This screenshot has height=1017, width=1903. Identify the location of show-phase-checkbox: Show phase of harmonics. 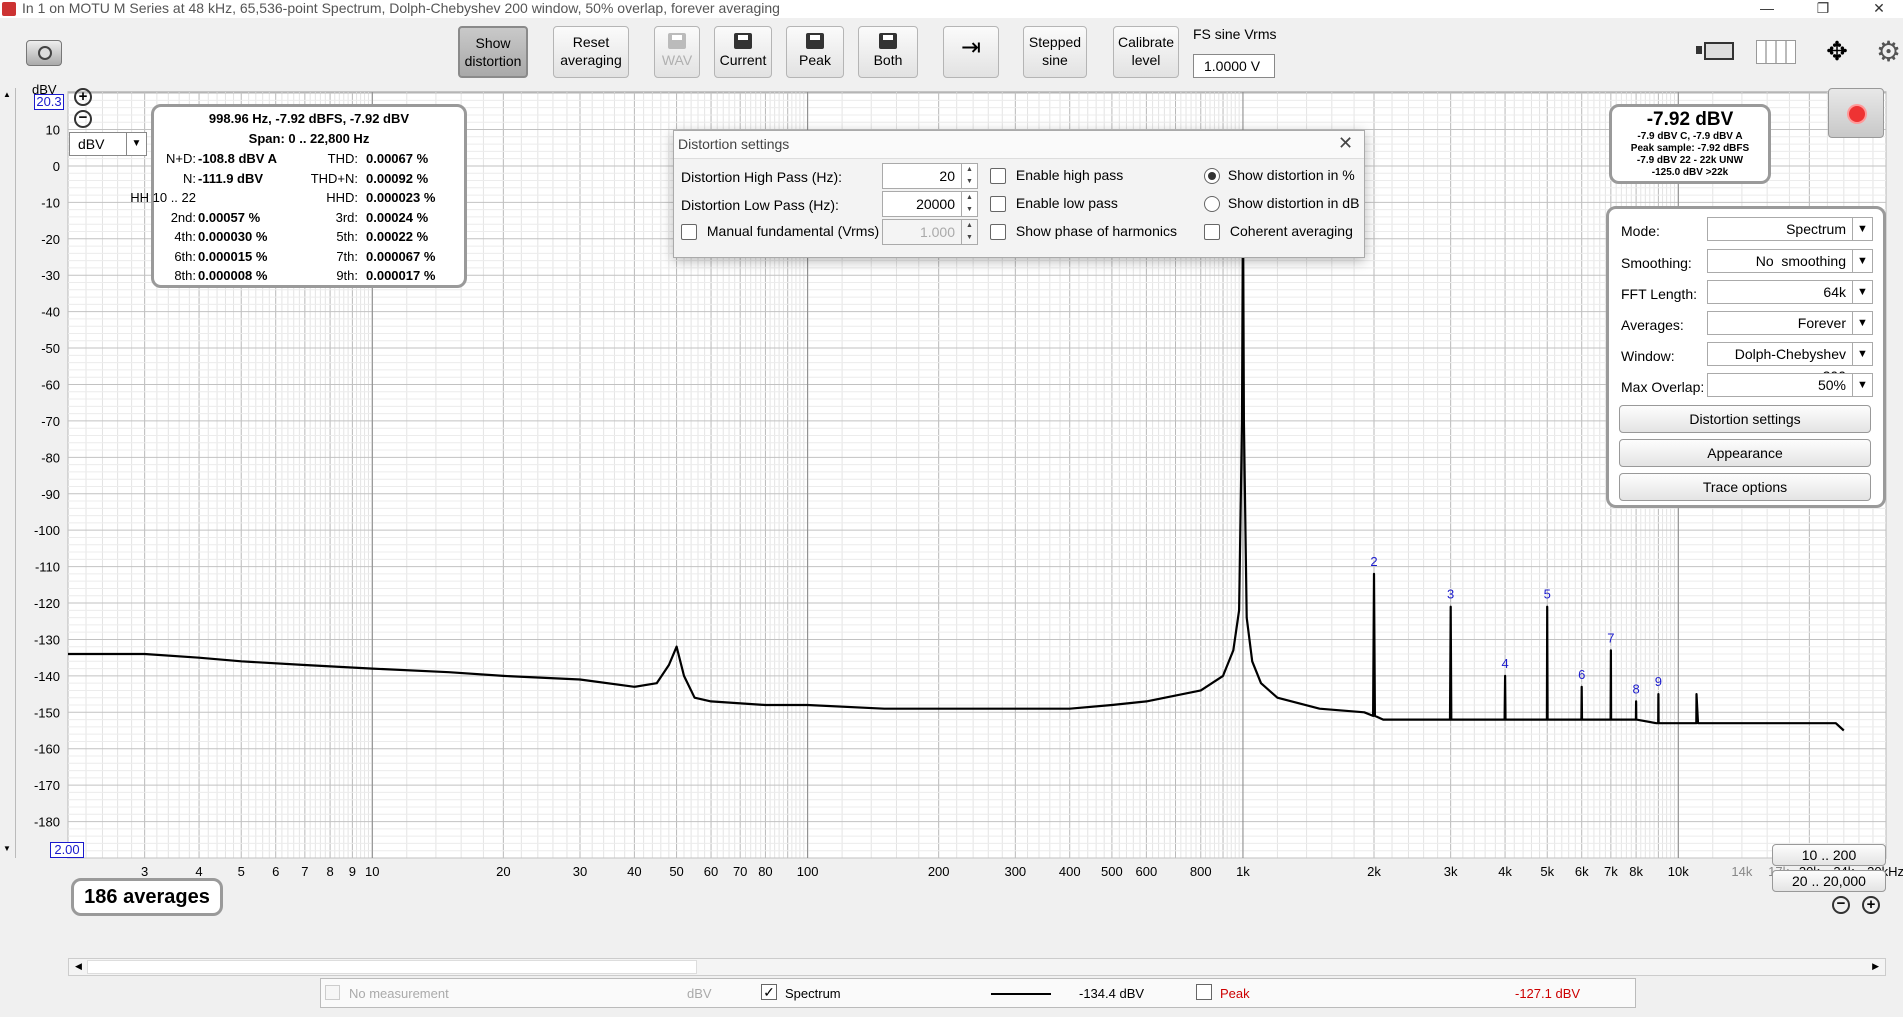
(1083, 232).